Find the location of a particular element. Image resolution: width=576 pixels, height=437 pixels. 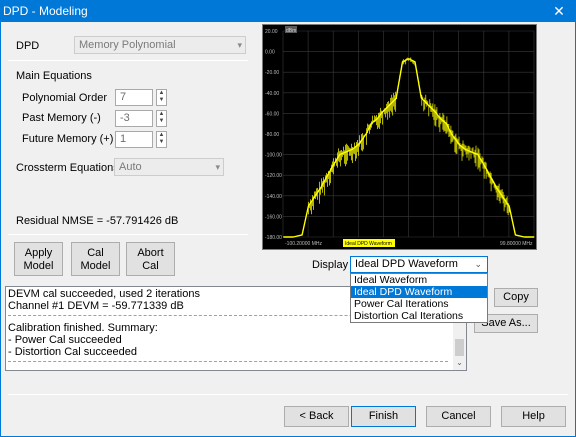

log-line: Calibration finished. Summary: is located at coordinates (83, 328).